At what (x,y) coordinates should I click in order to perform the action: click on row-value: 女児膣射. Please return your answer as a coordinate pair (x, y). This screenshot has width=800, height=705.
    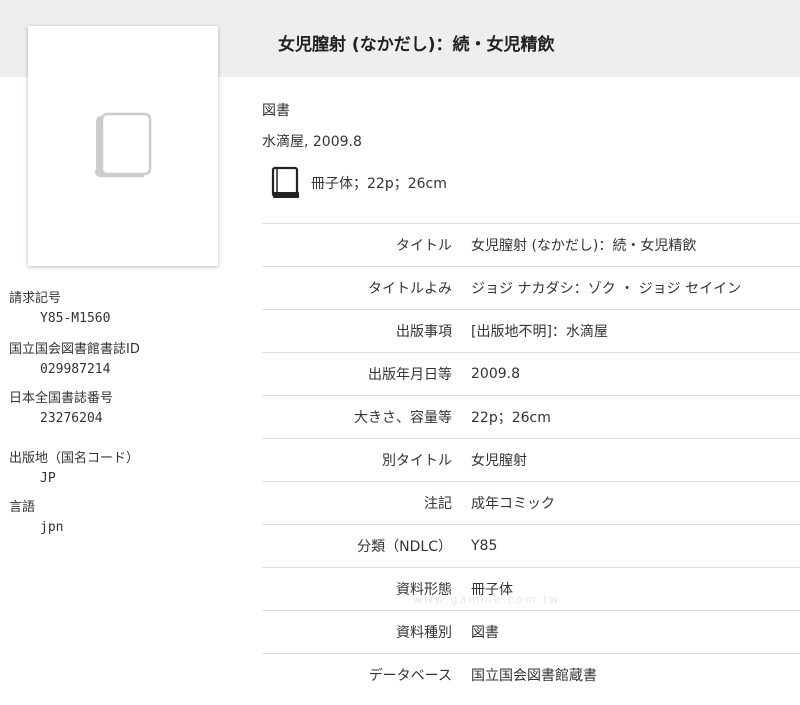
    Looking at the image, I should click on (499, 461).